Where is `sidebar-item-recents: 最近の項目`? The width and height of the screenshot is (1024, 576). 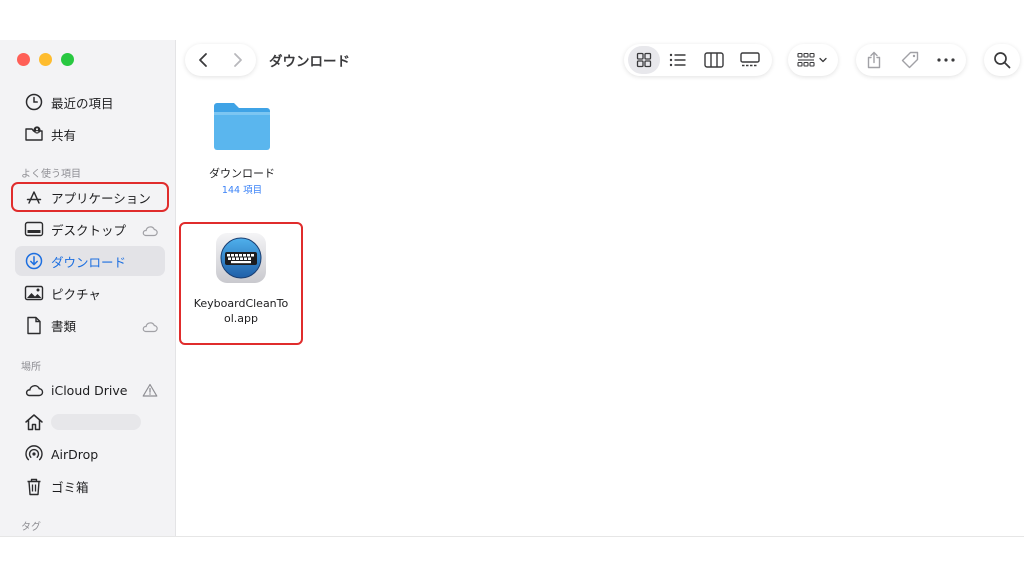
sidebar-item-recents: 最近の項目 is located at coordinates (90, 102).